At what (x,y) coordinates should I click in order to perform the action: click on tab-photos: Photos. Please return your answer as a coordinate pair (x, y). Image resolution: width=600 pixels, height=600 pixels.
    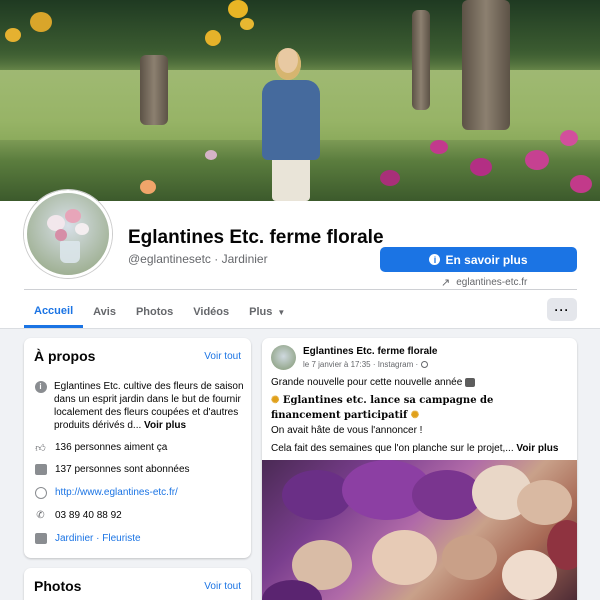
    Looking at the image, I should click on (154, 312).